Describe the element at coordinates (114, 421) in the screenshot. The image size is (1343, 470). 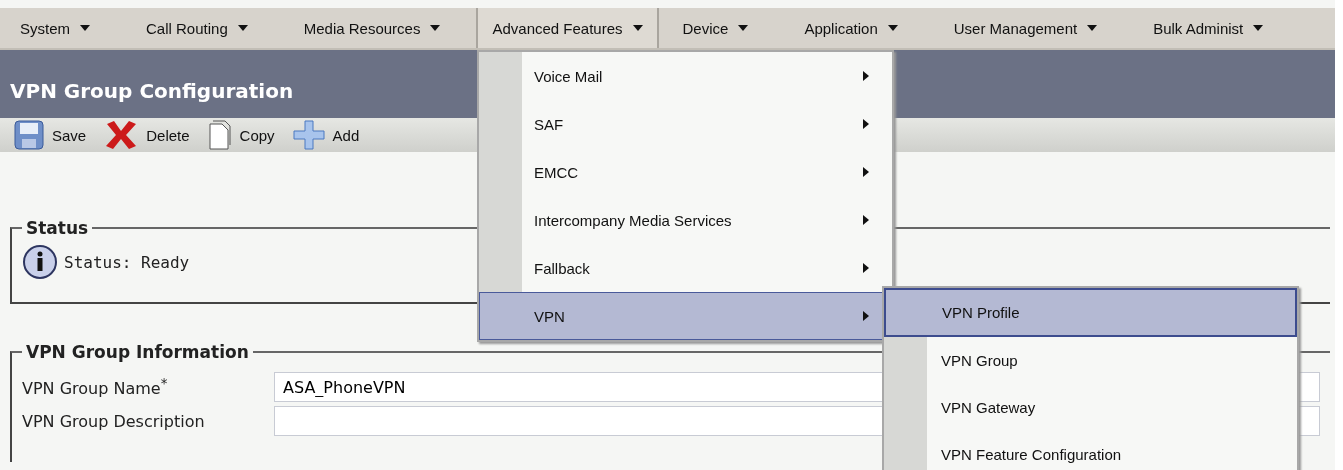
I see `field-label: VPN Group Description` at that location.